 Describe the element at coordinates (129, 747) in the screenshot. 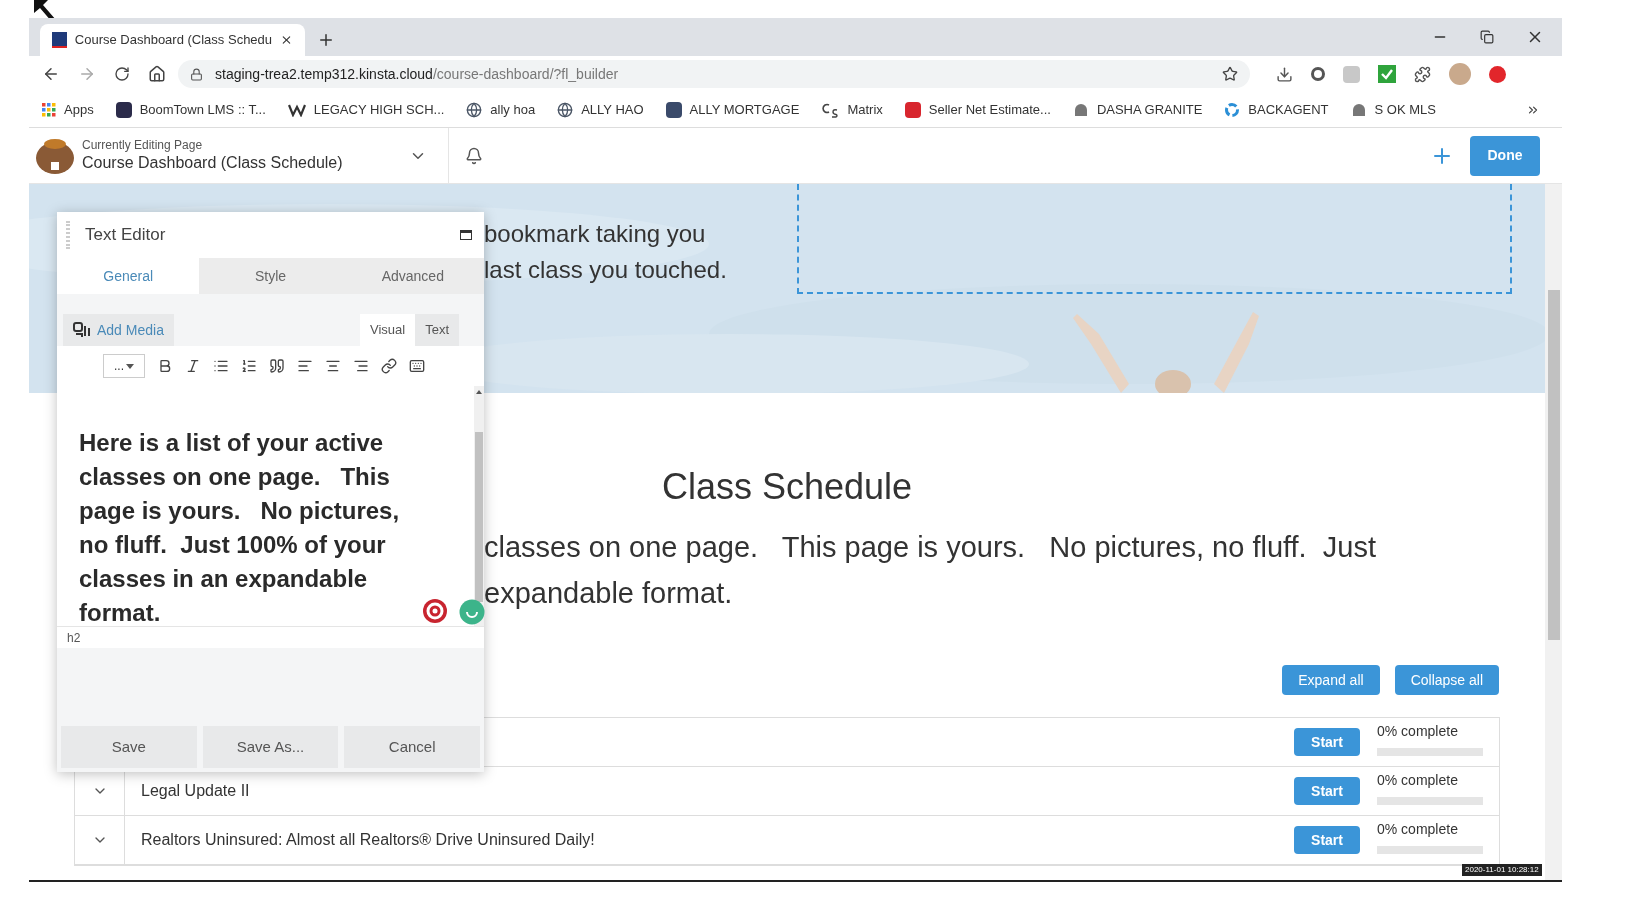

I see `panel-action-button: Save` at that location.